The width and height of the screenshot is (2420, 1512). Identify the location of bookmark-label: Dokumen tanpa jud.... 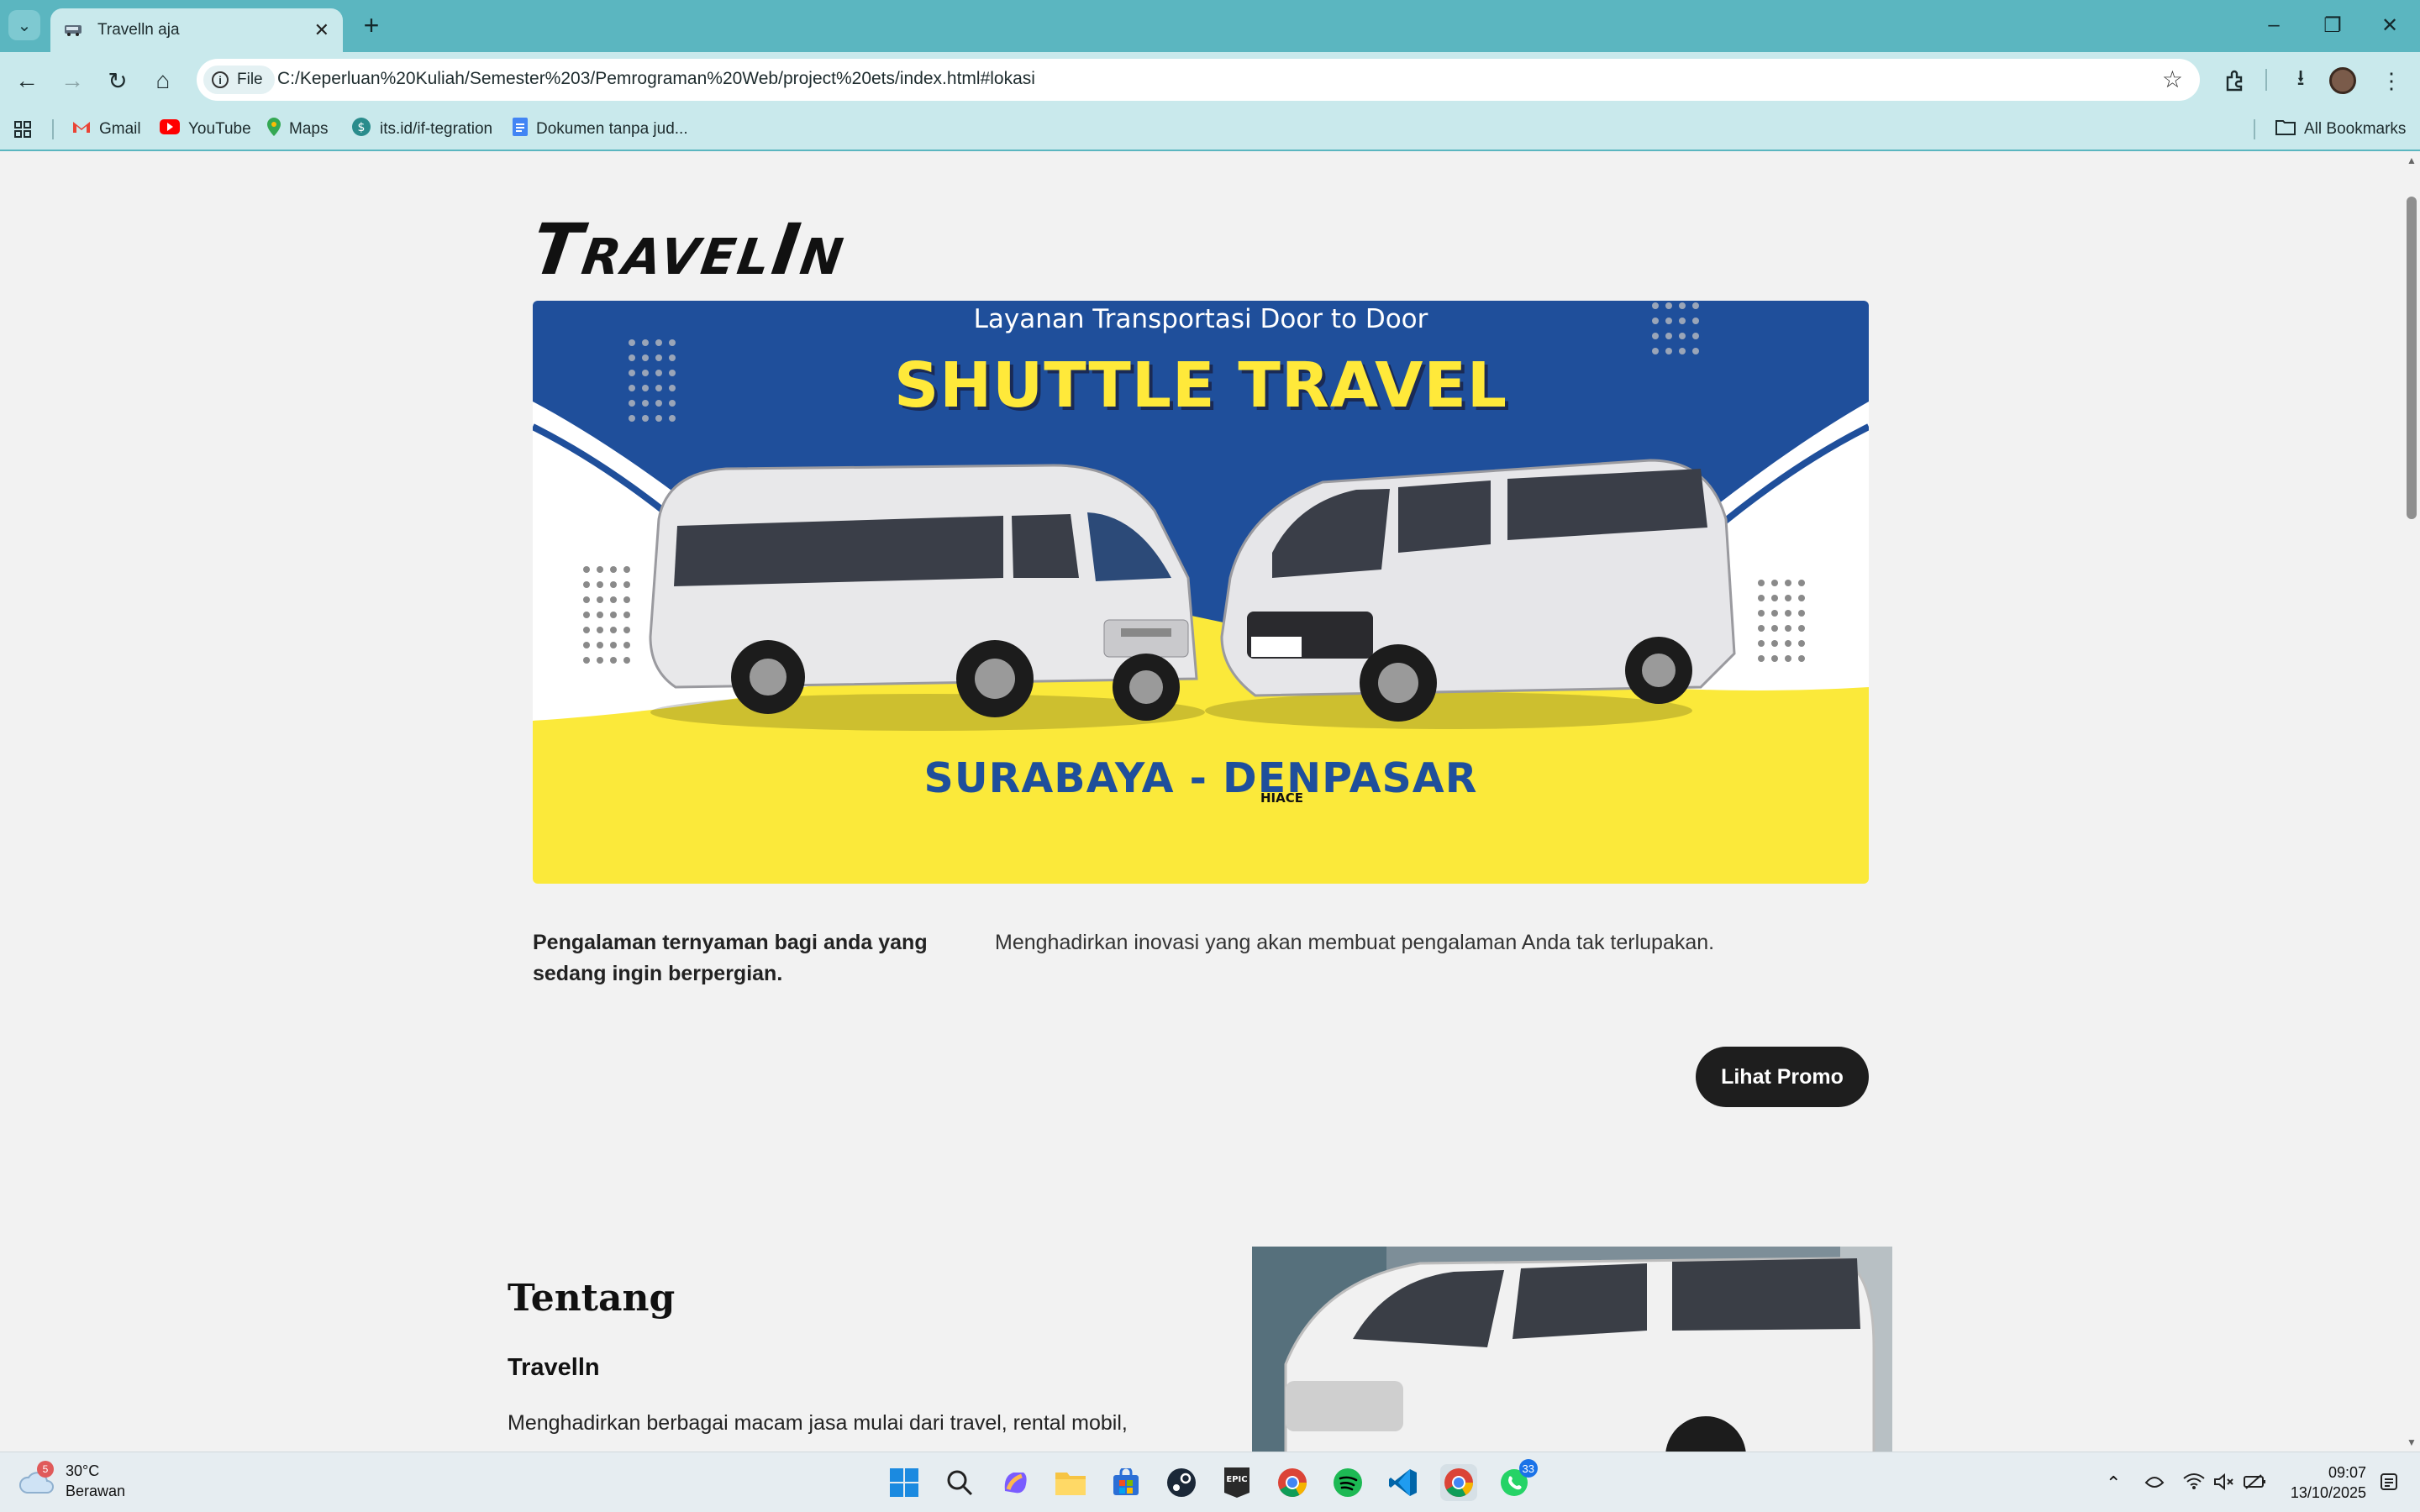
(612, 129).